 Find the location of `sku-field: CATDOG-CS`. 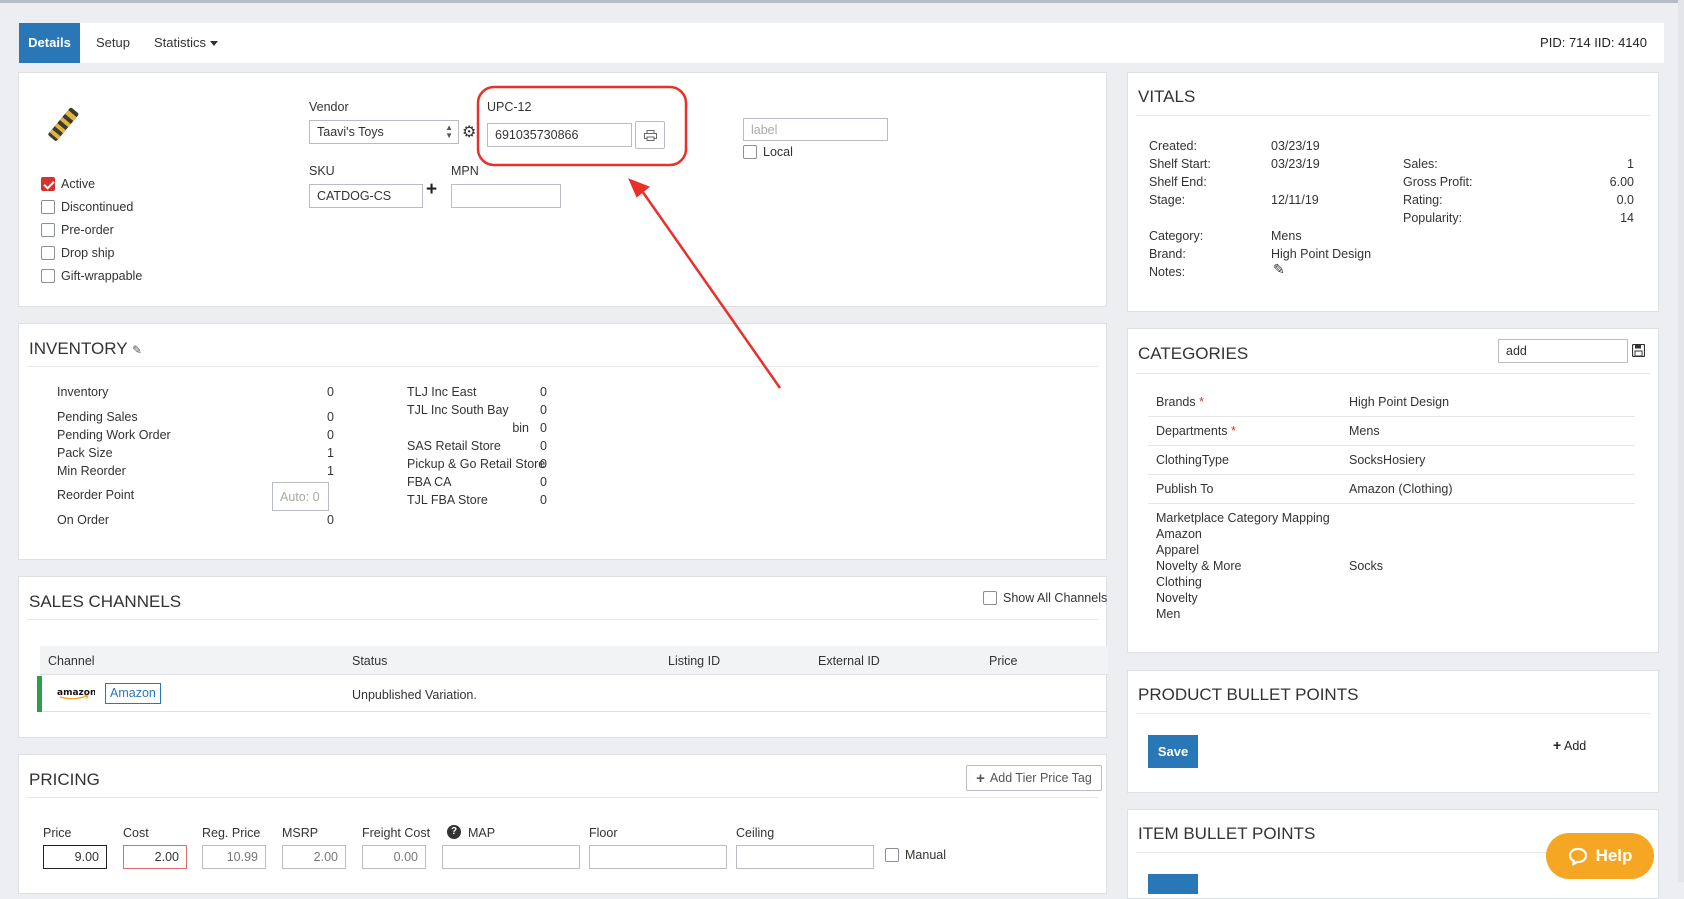

sku-field: CATDOG-CS is located at coordinates (366, 196).